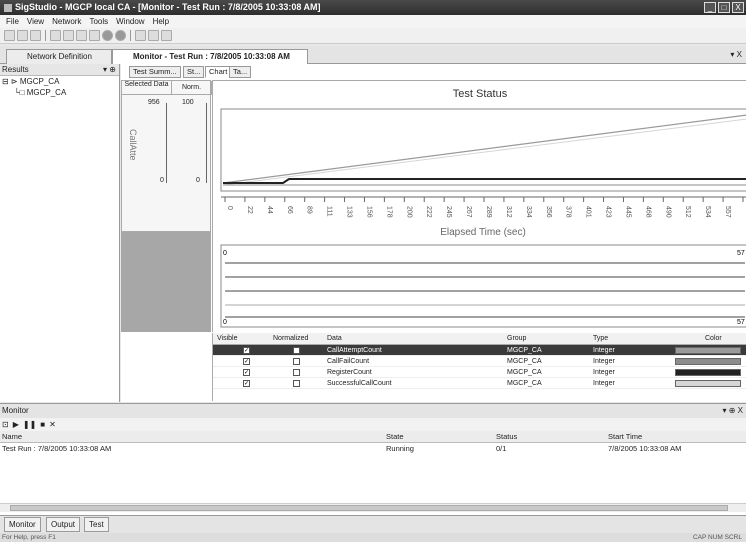  Describe the element at coordinates (373, 524) in the screenshot. I see `bottom-tab-strip: Monitor Output Test` at that location.